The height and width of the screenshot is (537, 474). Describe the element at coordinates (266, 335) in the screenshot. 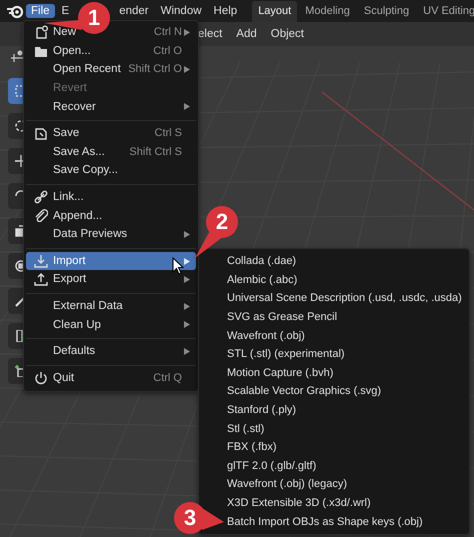

I see `menu-entry: Wavefront (.obj)` at that location.